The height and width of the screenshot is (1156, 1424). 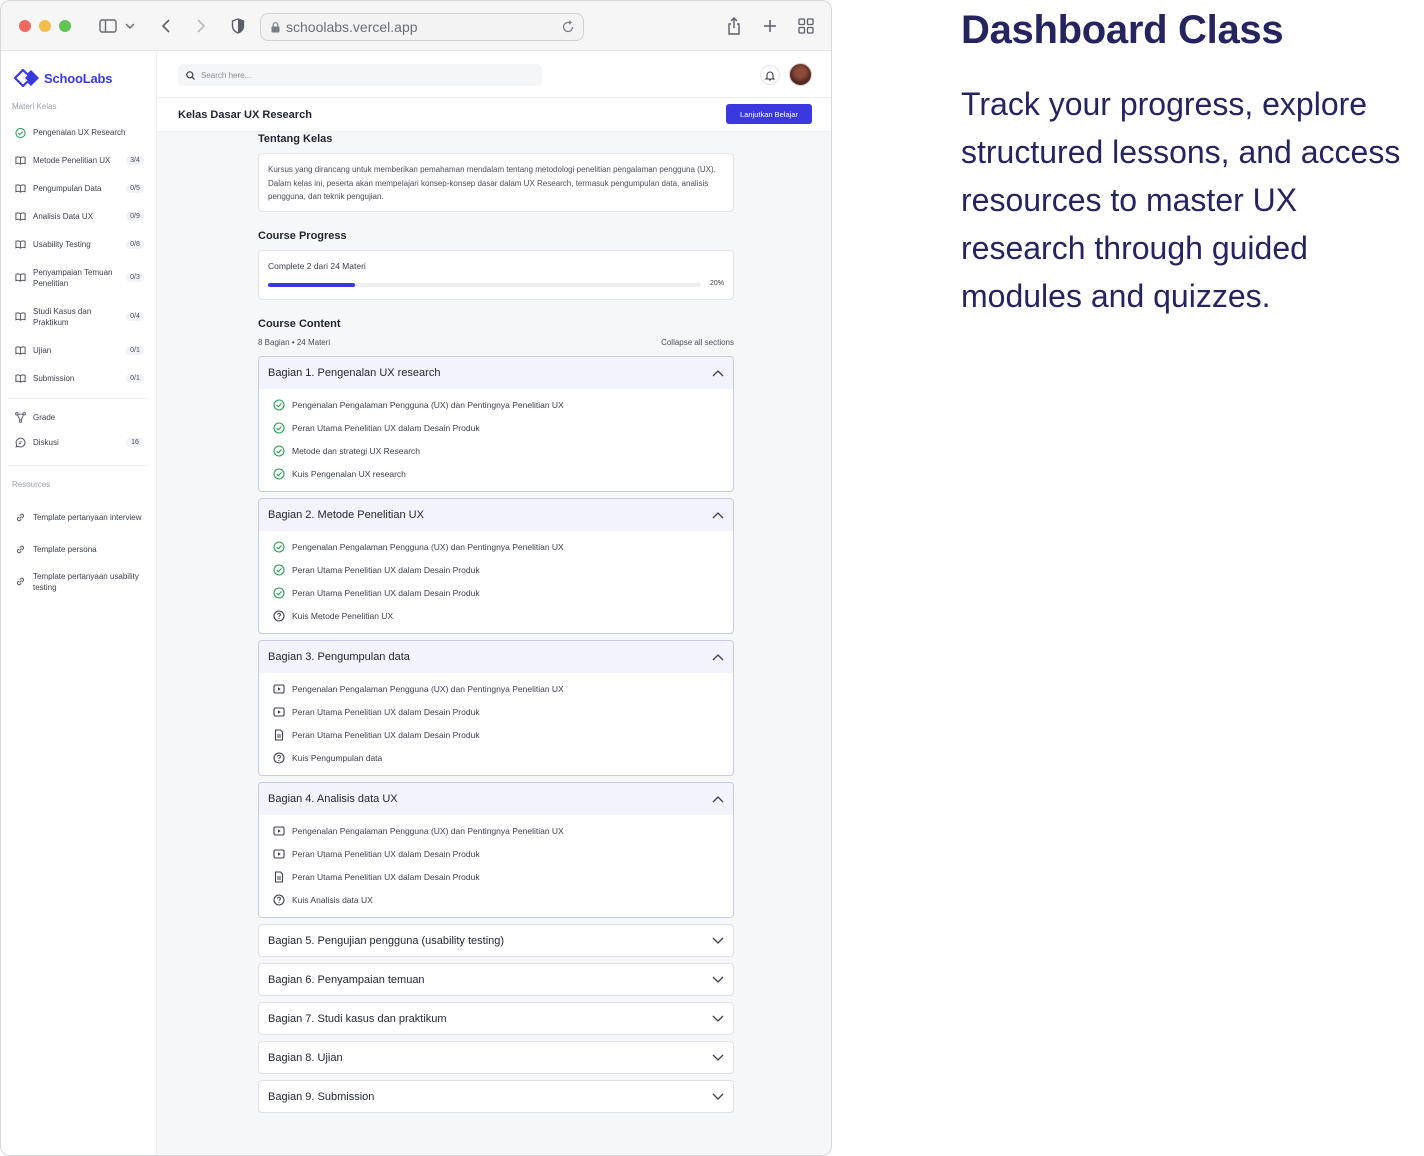 I want to click on sidebar-item-metode-penelitian-ux: Metode Penelitian UX 3/4, so click(x=78, y=160).